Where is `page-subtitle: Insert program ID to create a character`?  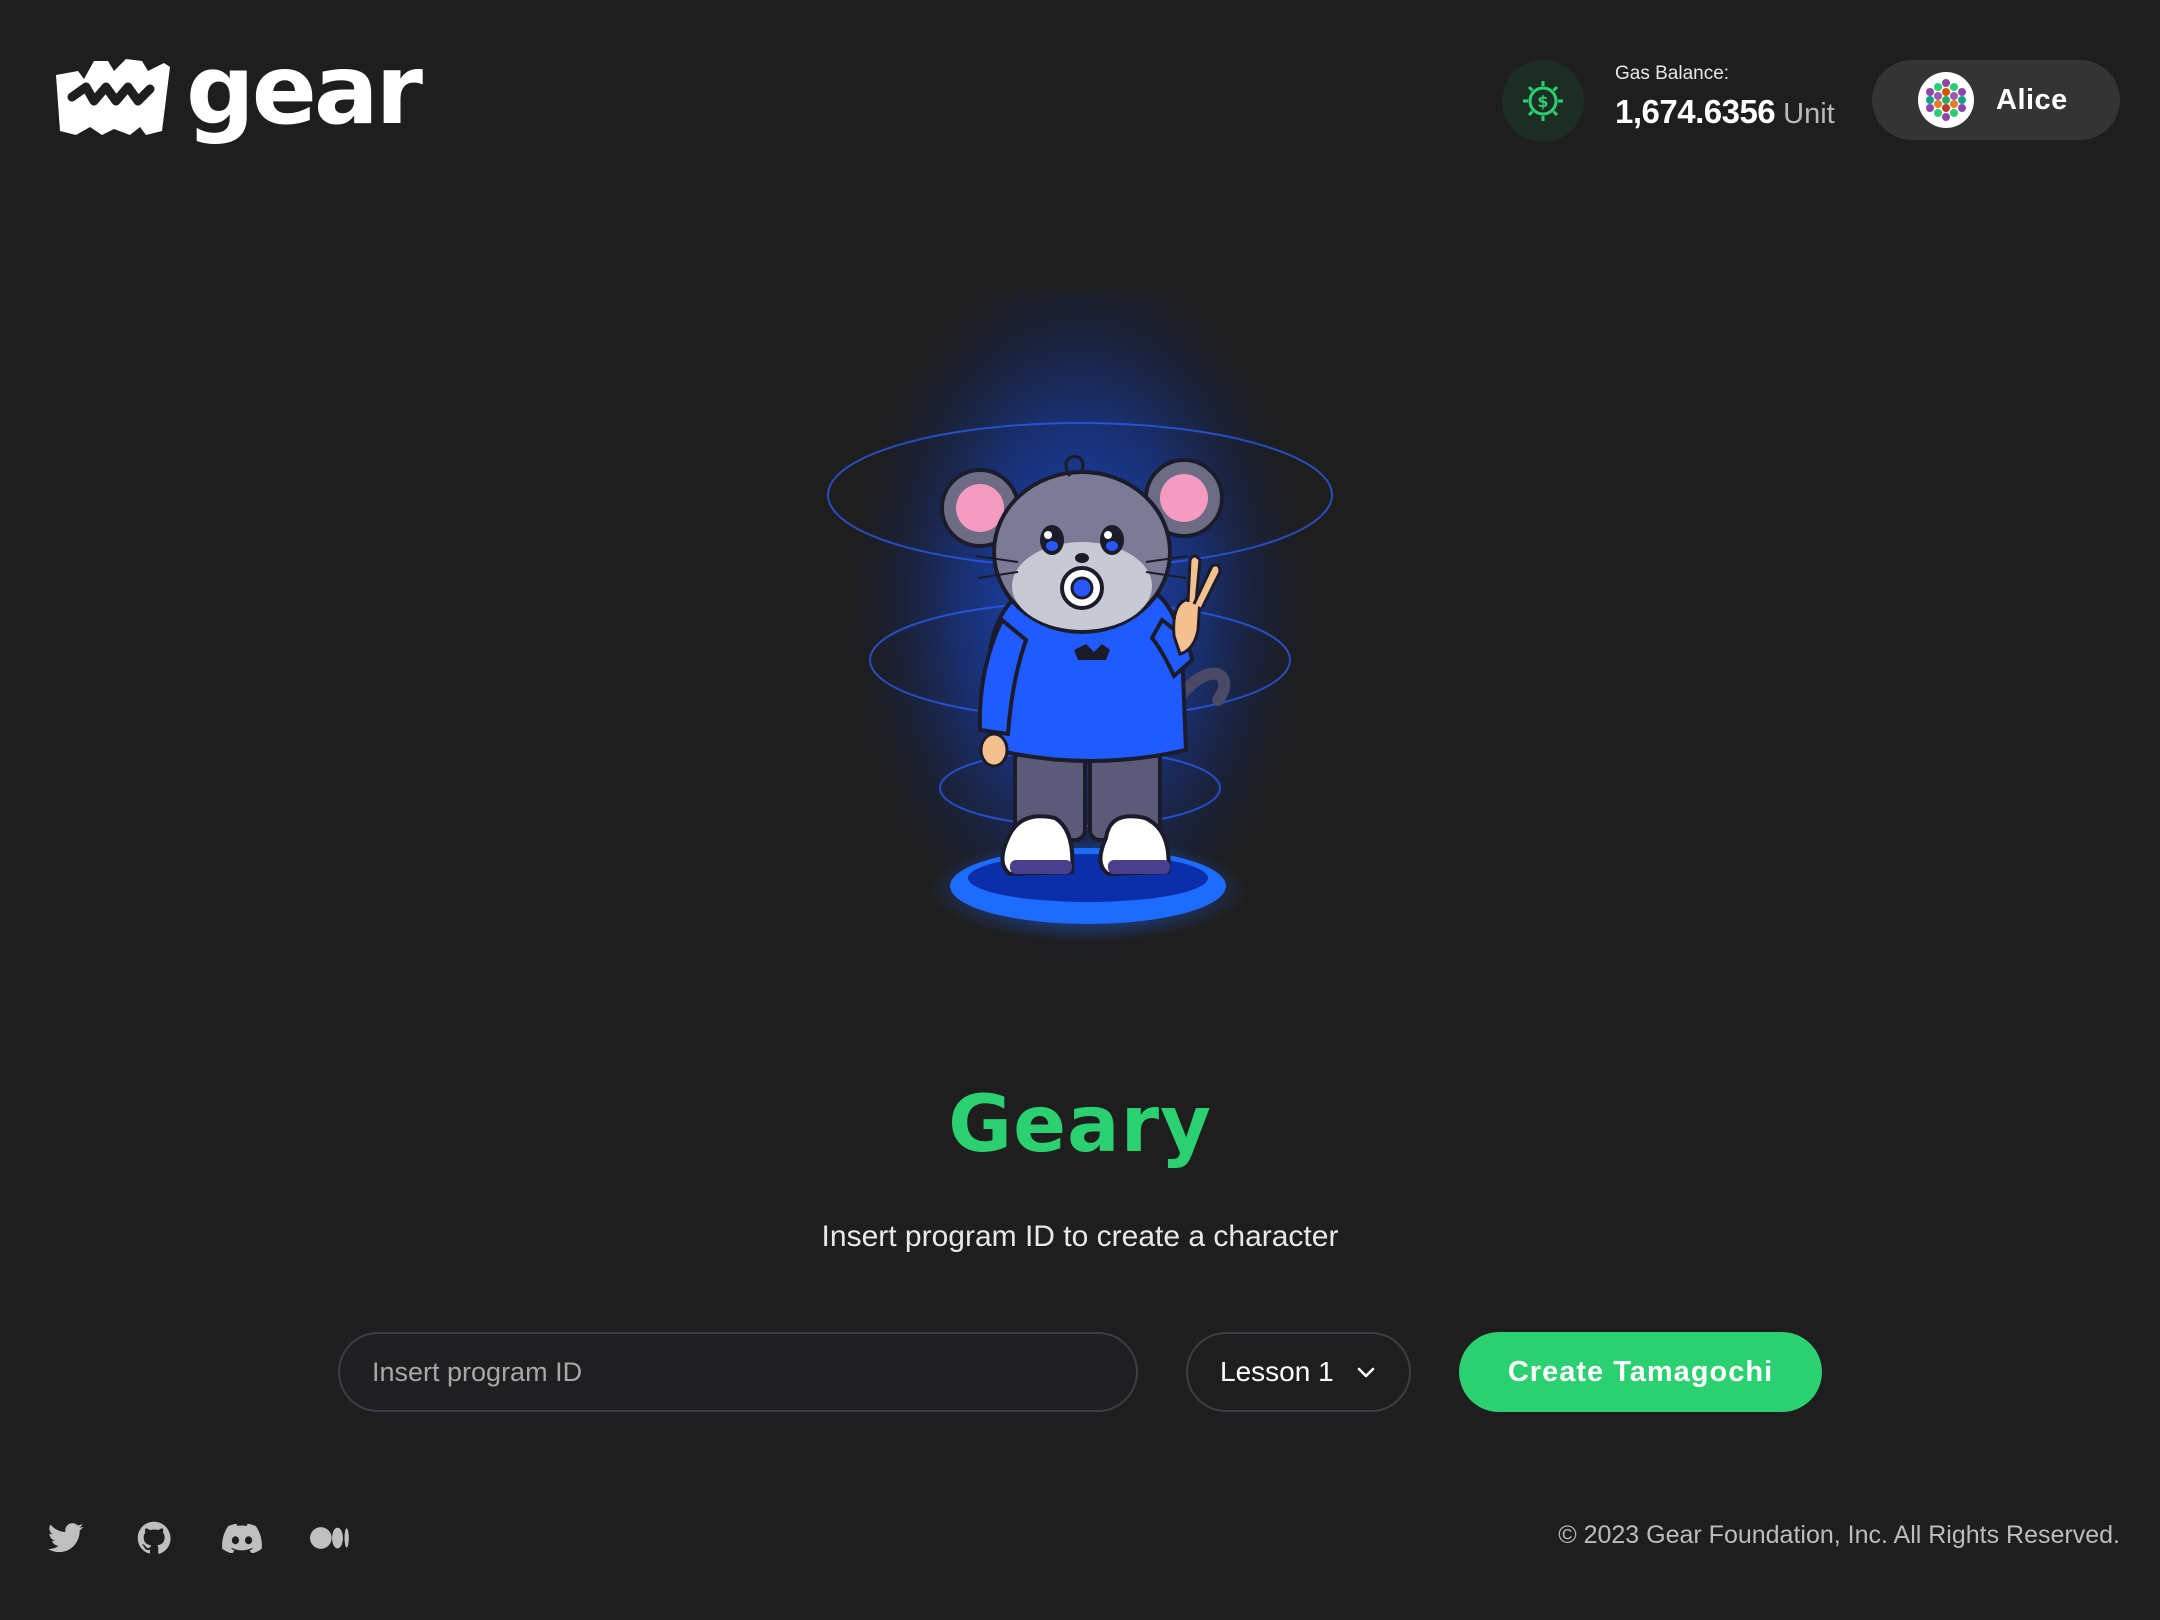 page-subtitle: Insert program ID to create a character is located at coordinates (1080, 1236).